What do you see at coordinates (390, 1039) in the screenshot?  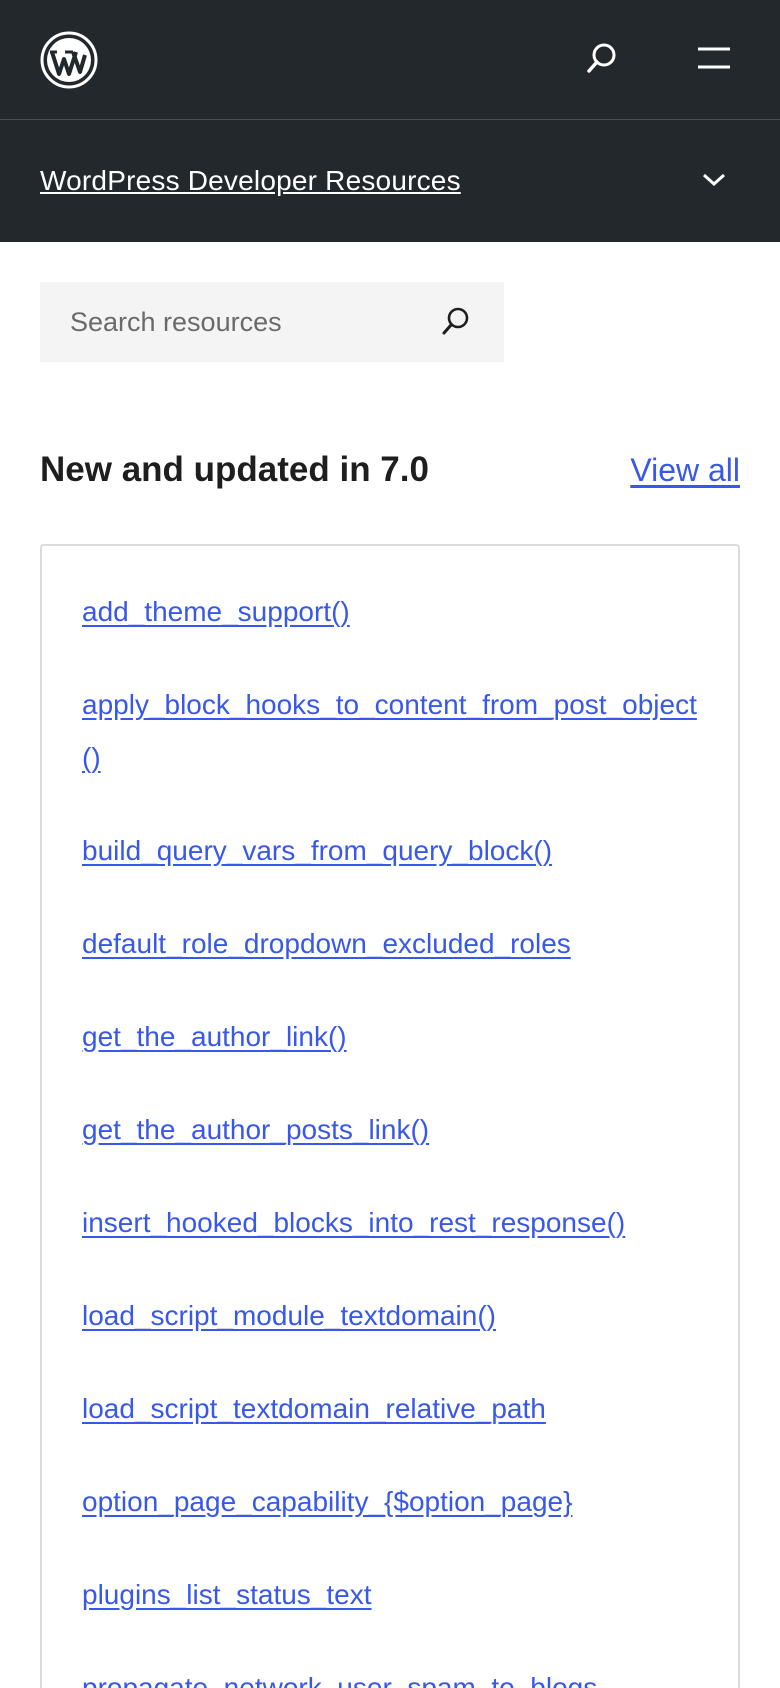 I see `list-item: get_the_author_link()` at bounding box center [390, 1039].